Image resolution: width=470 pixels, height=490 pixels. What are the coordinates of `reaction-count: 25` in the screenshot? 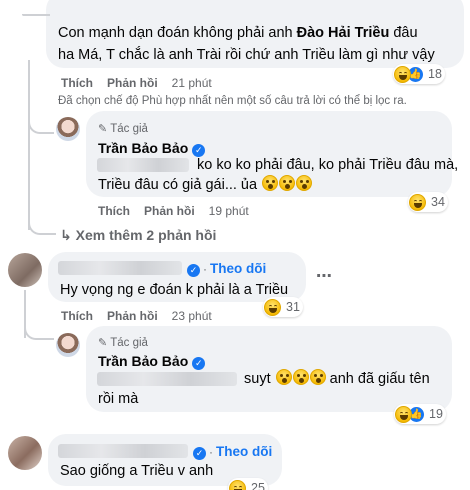 It's located at (258, 485).